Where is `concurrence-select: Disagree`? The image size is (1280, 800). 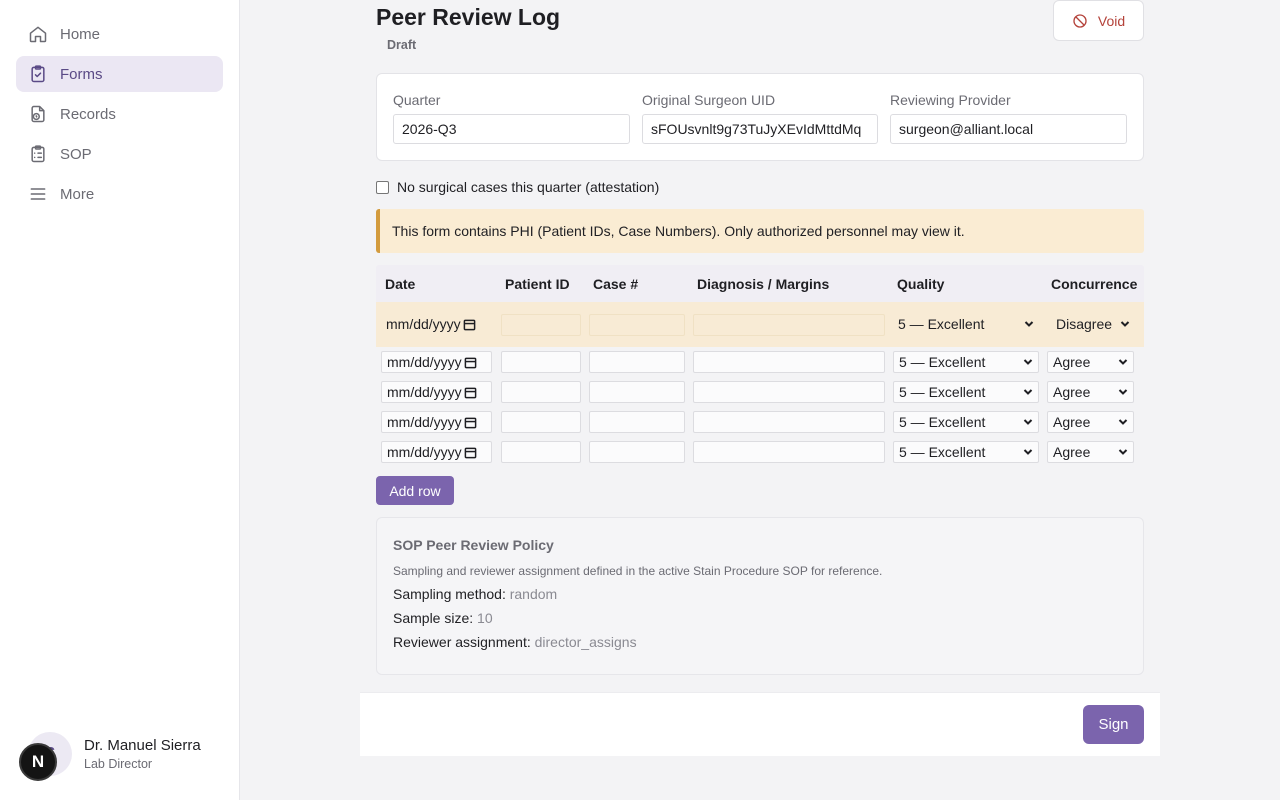 concurrence-select: Disagree is located at coordinates (1093, 324).